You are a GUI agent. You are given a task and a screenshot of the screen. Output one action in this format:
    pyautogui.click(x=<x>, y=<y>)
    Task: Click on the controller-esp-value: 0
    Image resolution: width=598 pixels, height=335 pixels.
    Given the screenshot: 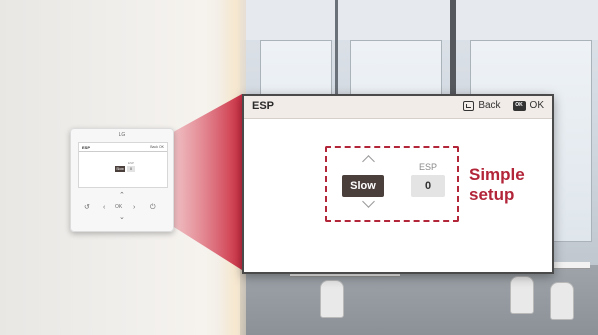 What is the action you would take?
    pyautogui.click(x=131, y=169)
    